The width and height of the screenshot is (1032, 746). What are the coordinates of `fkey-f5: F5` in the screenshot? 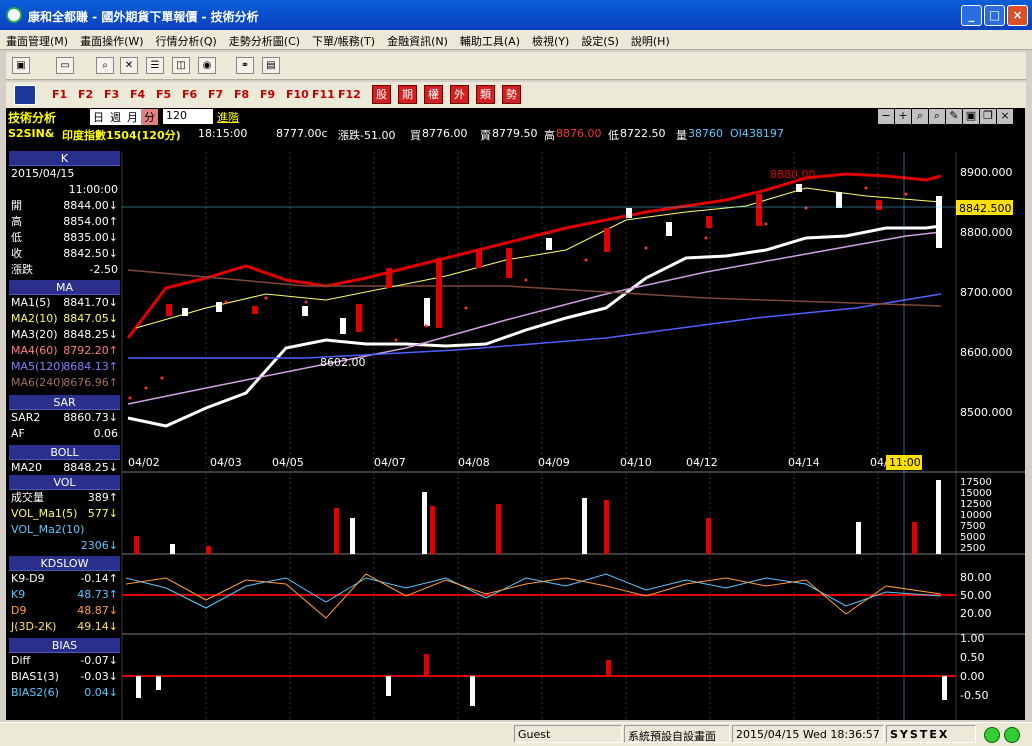 It's located at (163, 94).